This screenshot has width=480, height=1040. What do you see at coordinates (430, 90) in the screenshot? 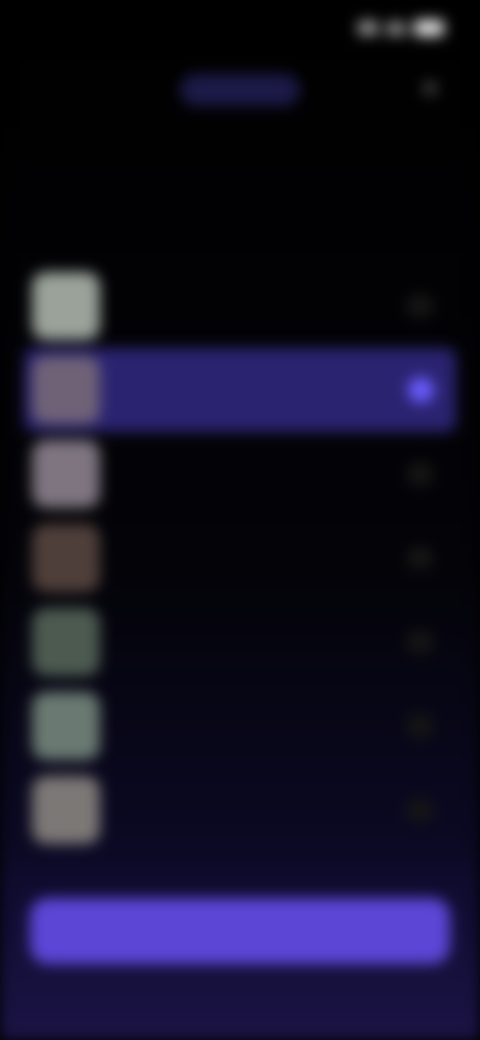
I see `close-icon: ✕` at bounding box center [430, 90].